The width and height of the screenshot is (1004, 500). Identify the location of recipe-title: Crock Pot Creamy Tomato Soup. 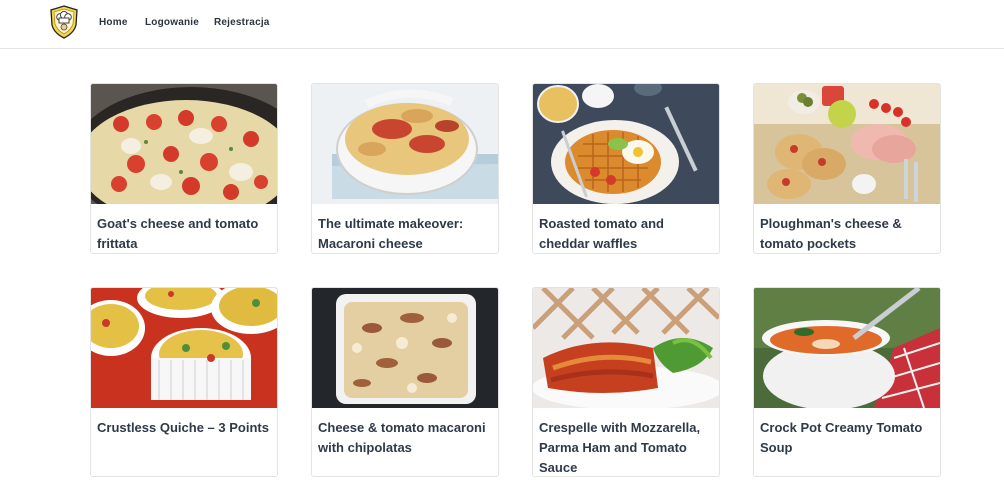
(848, 438).